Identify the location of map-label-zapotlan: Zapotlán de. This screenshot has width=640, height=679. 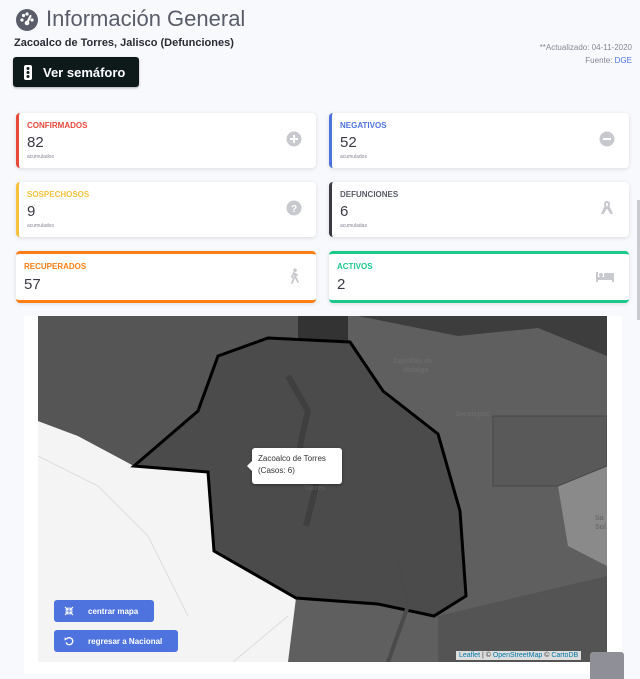
(413, 361).